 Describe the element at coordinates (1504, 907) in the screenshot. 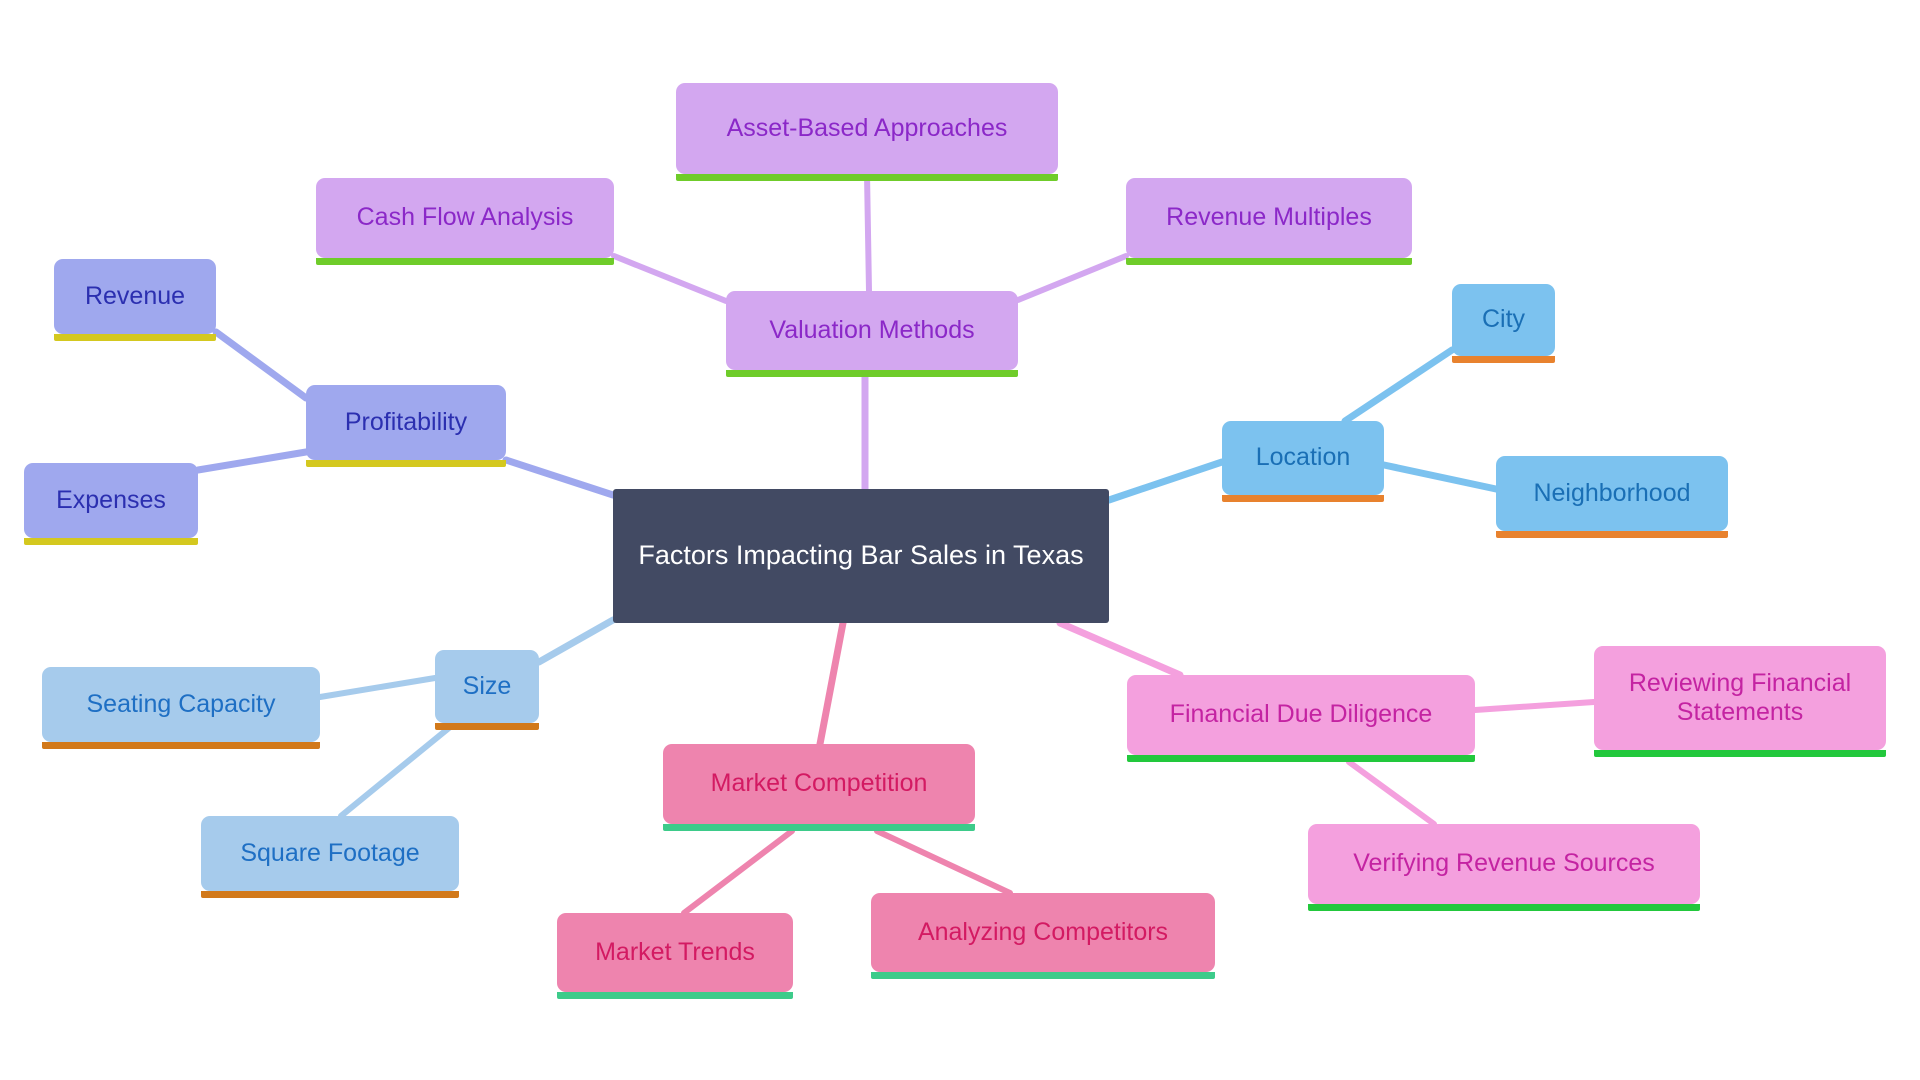

I see `node-underline-verifying-revenue-sources` at that location.